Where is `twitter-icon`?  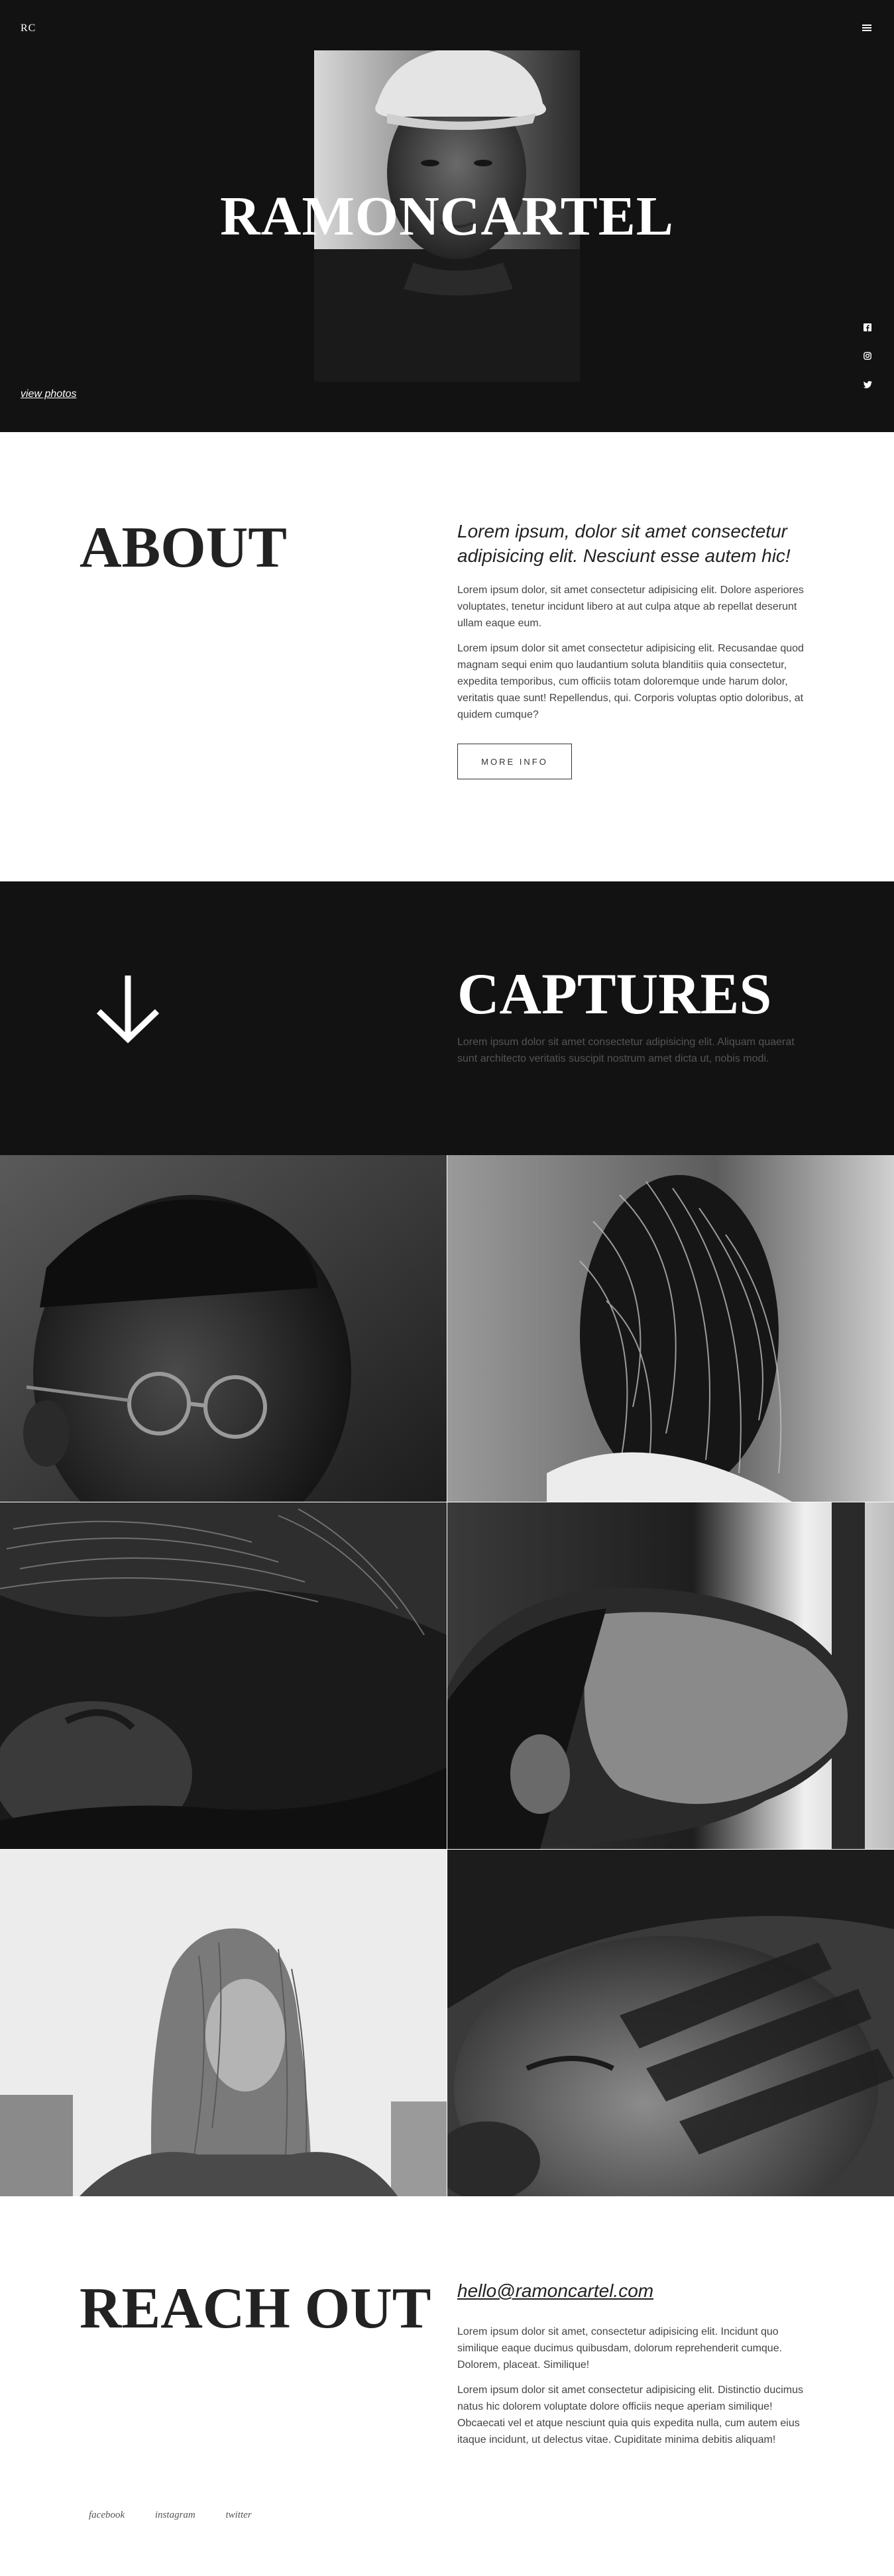 twitter-icon is located at coordinates (867, 384).